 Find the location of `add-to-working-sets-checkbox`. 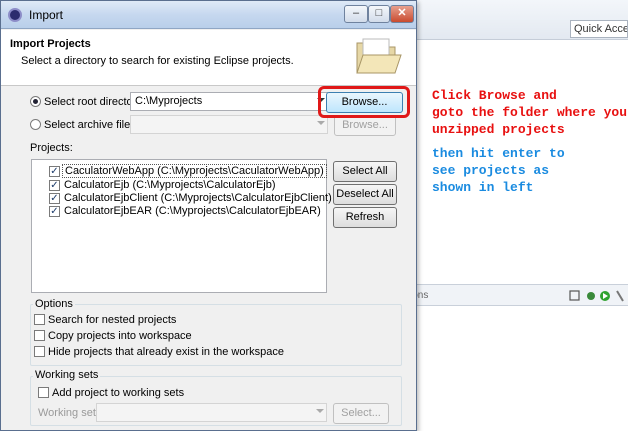

add-to-working-sets-checkbox is located at coordinates (43, 392).